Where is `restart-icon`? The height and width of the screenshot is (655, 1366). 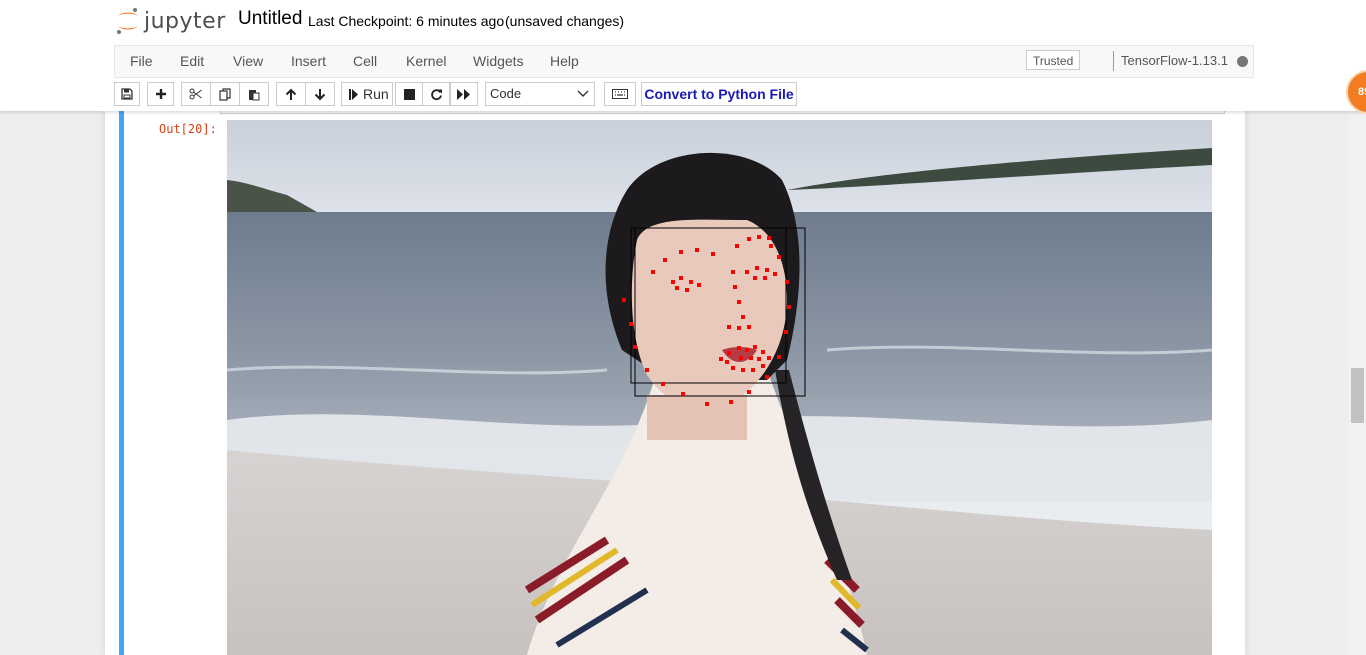
restart-icon is located at coordinates (436, 94).